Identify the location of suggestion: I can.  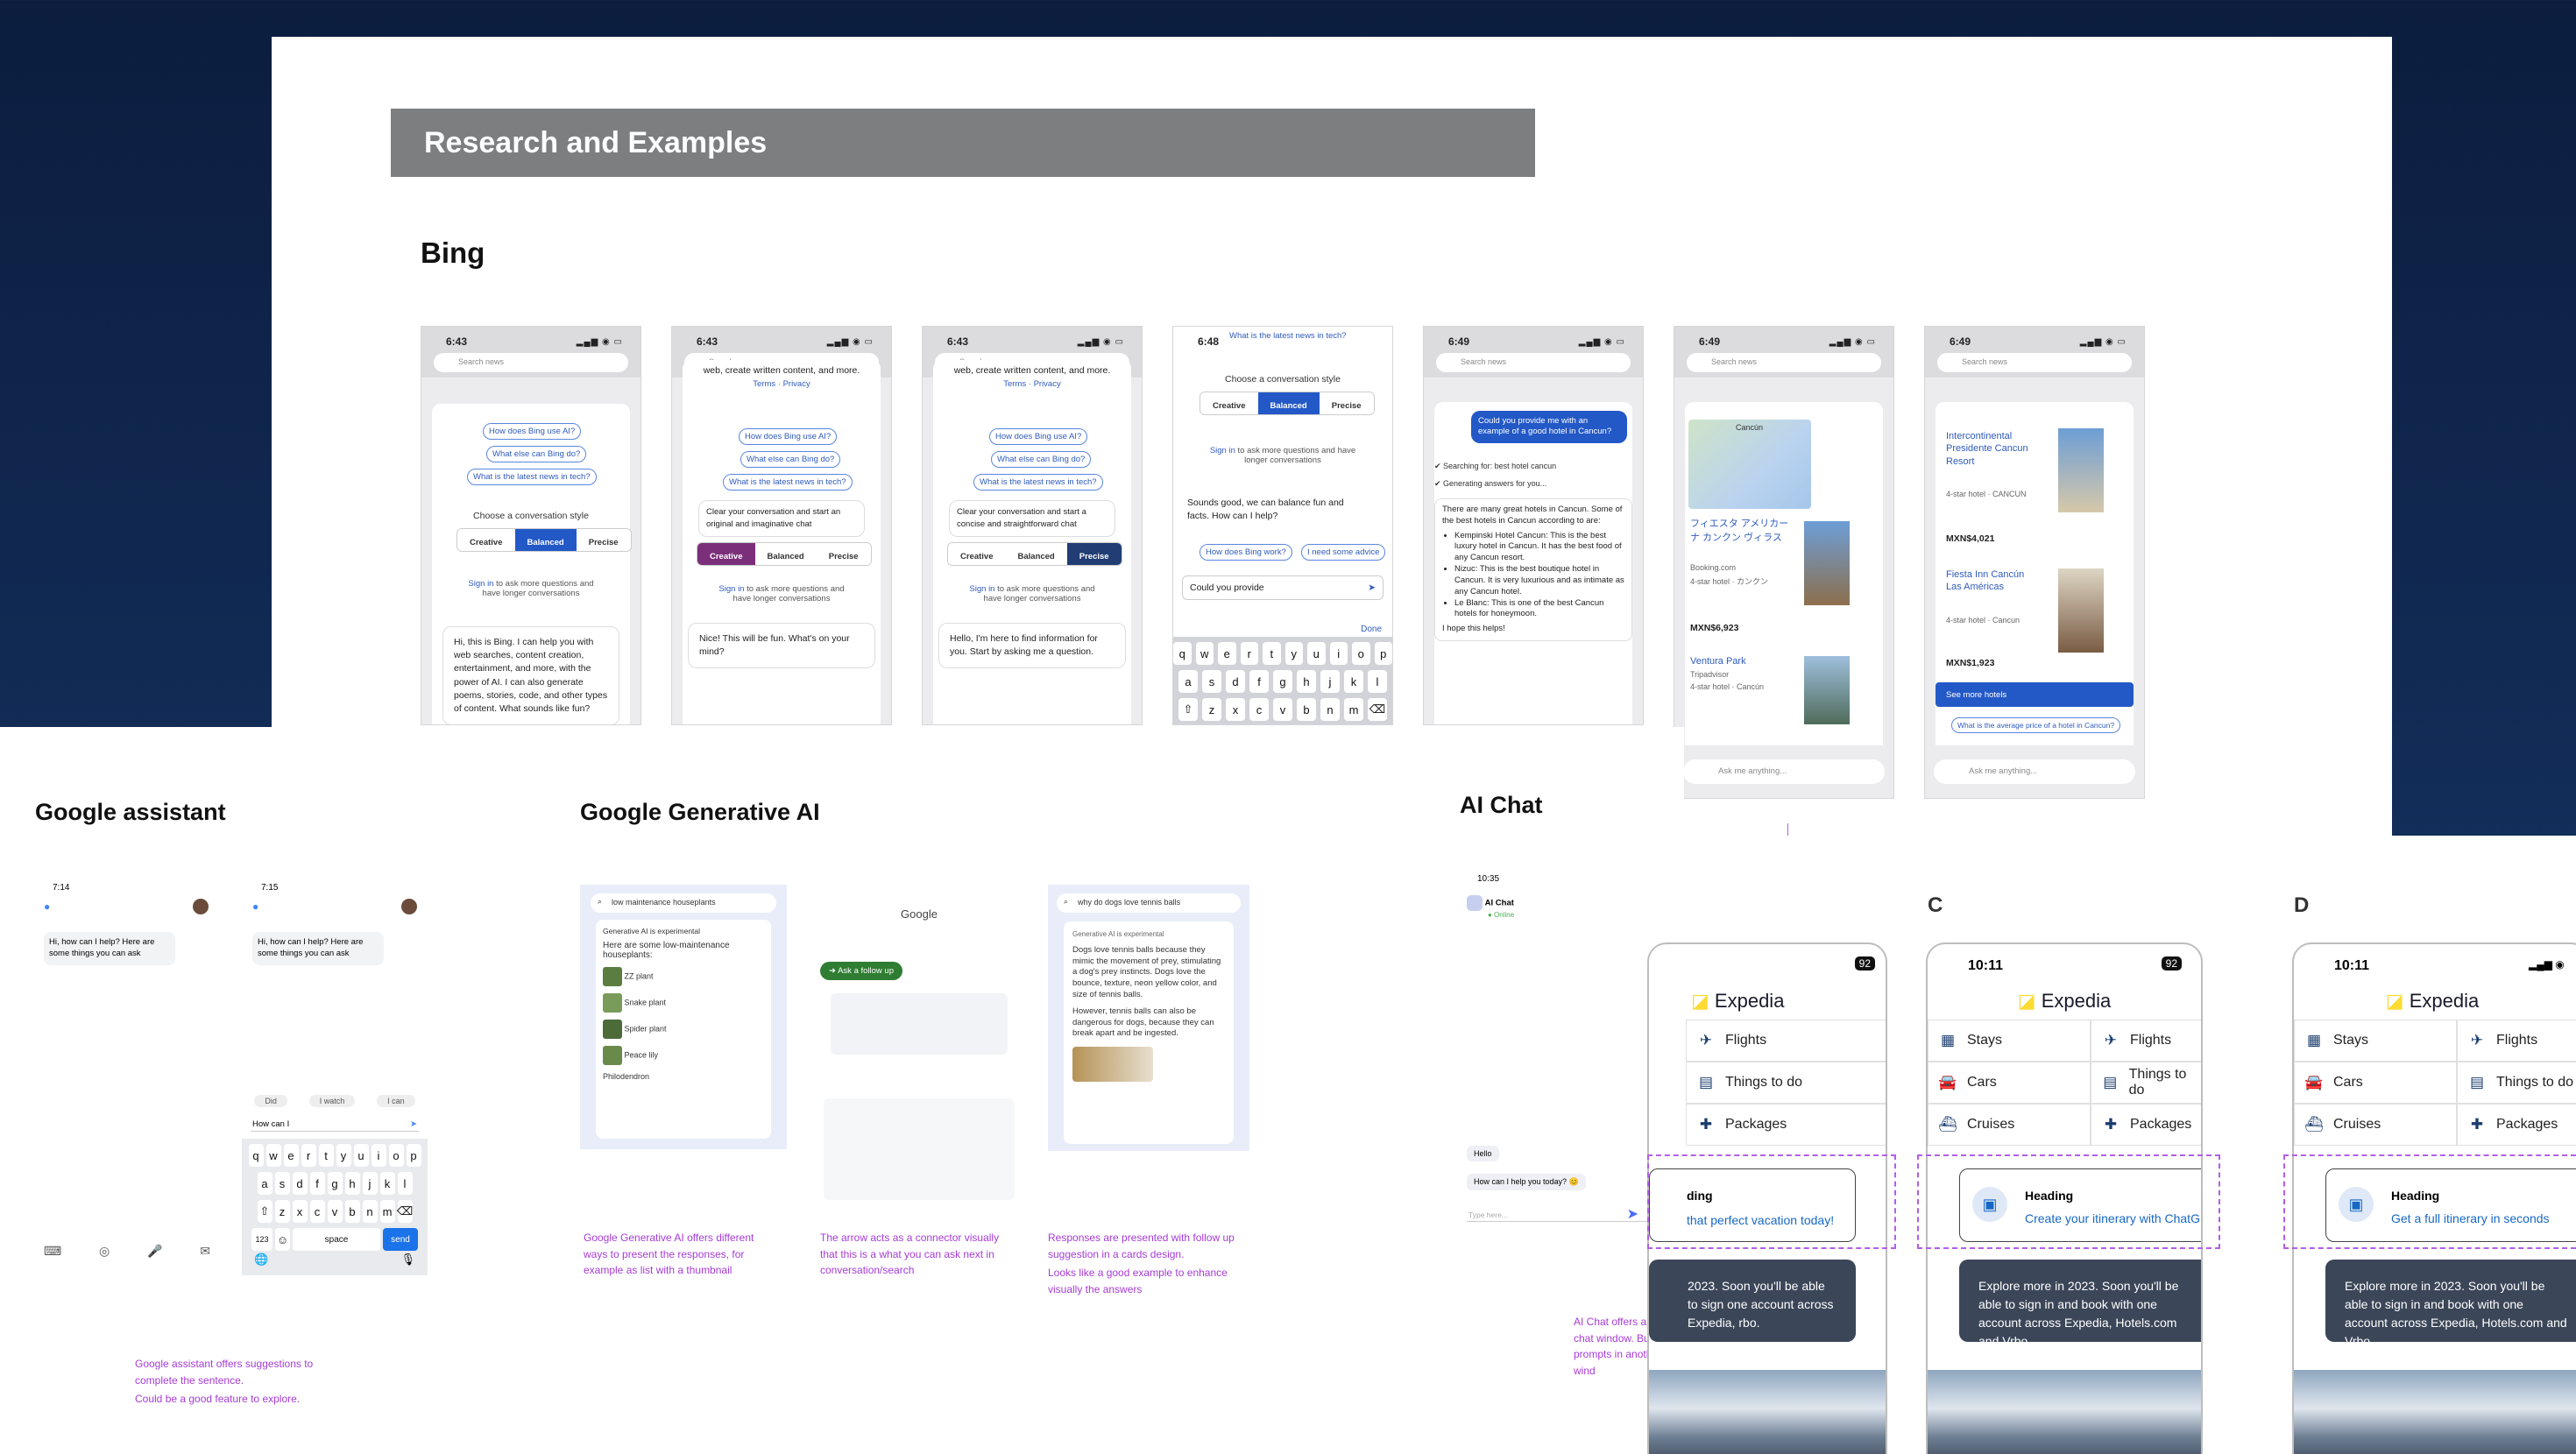
(396, 1101).